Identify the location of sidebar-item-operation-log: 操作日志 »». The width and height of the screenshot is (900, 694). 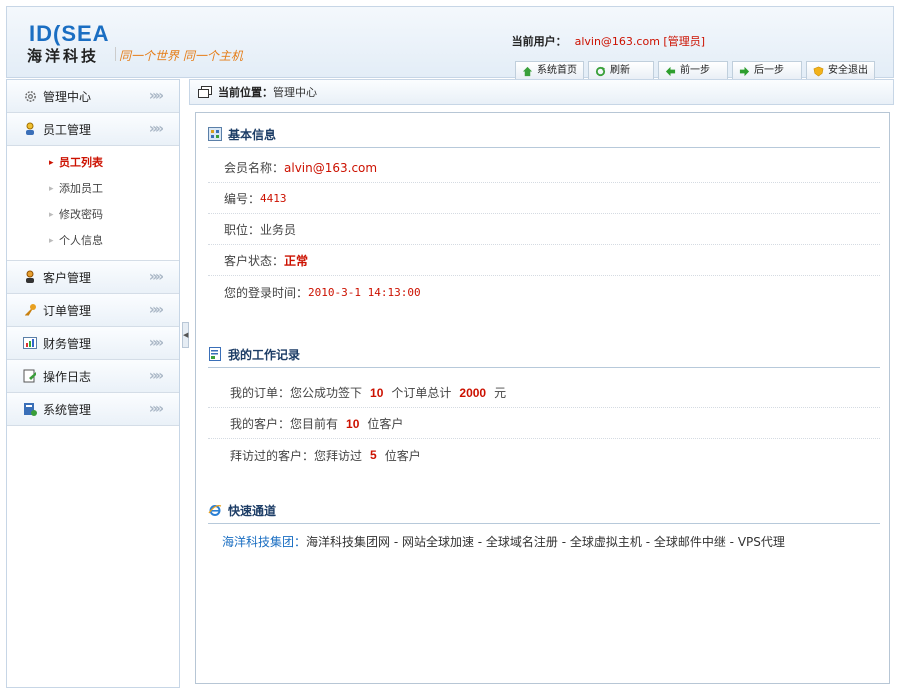
(93, 376).